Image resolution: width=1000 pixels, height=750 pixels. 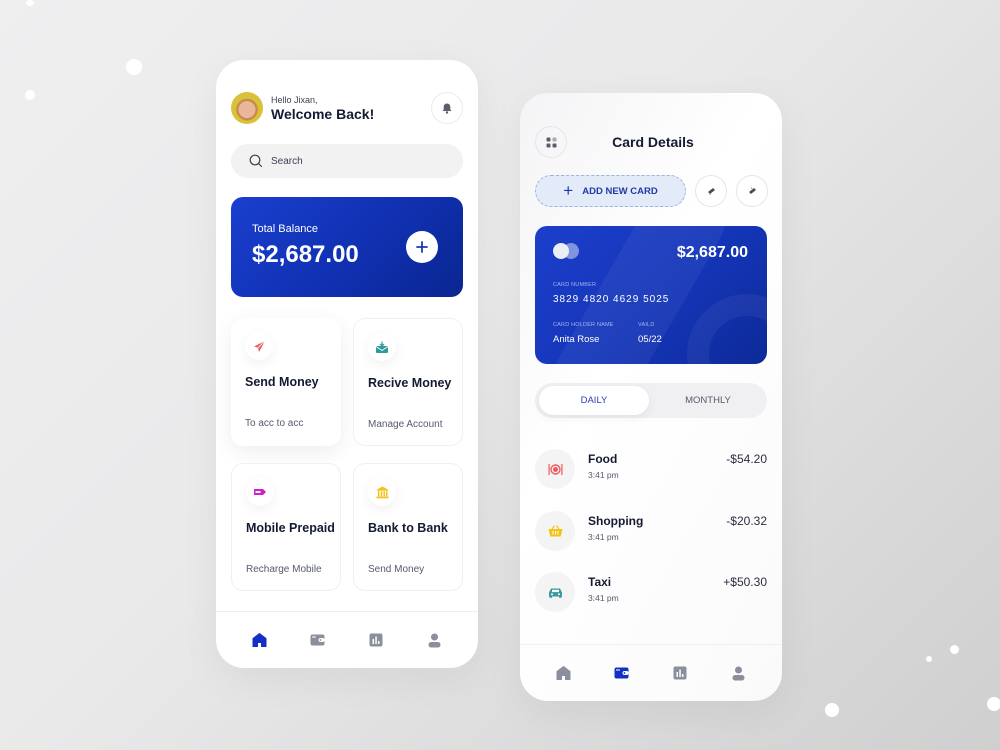 I want to click on bell-icon, so click(x=447, y=108).